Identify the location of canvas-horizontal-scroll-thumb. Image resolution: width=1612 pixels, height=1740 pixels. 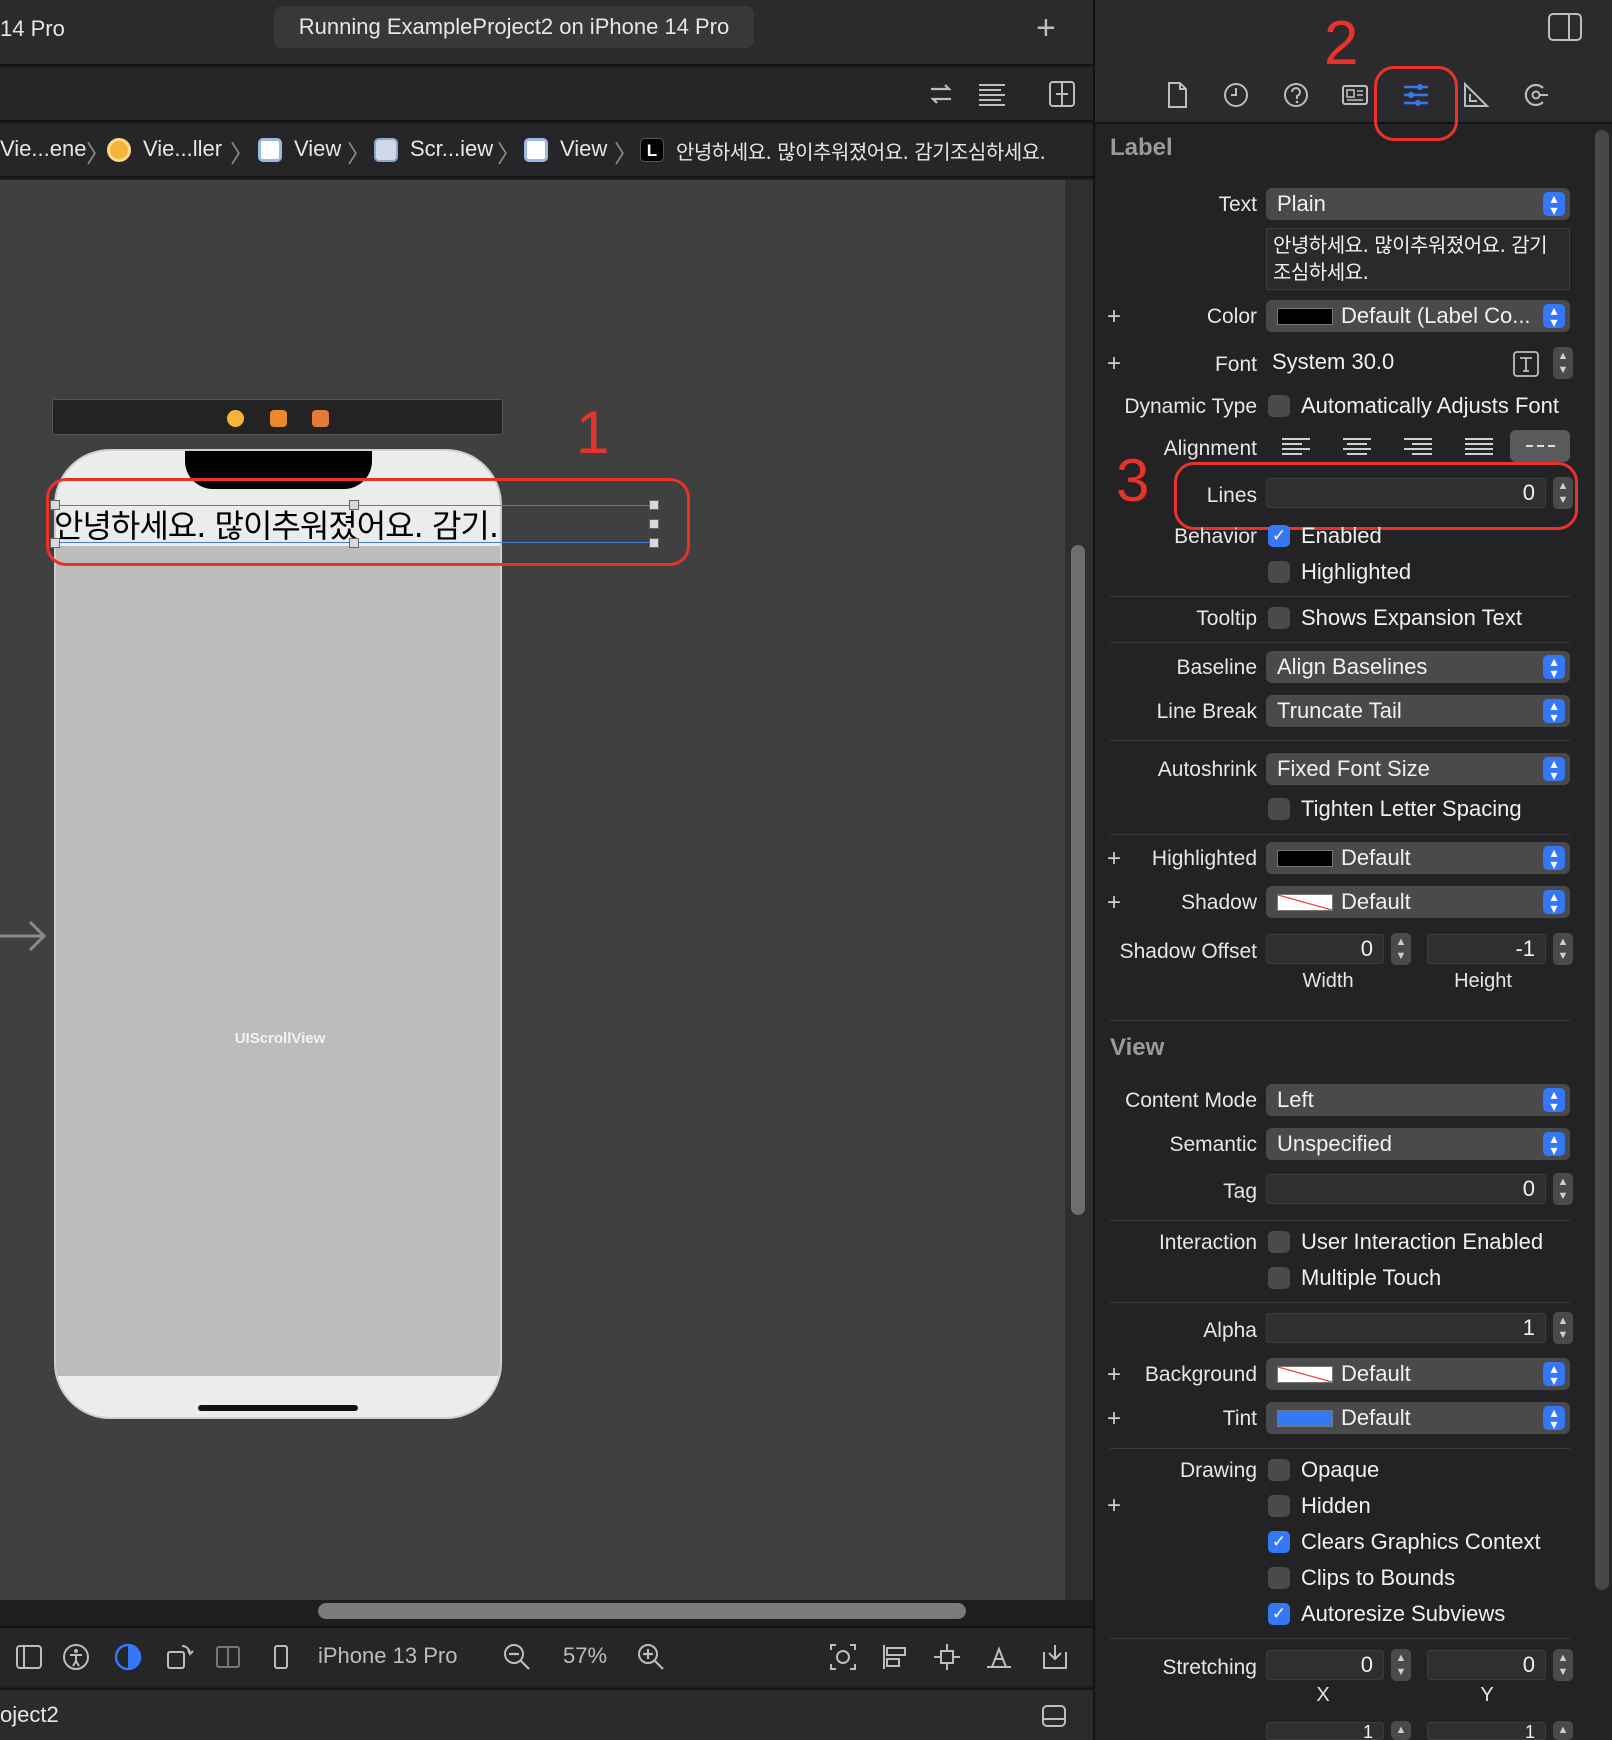
(642, 1611).